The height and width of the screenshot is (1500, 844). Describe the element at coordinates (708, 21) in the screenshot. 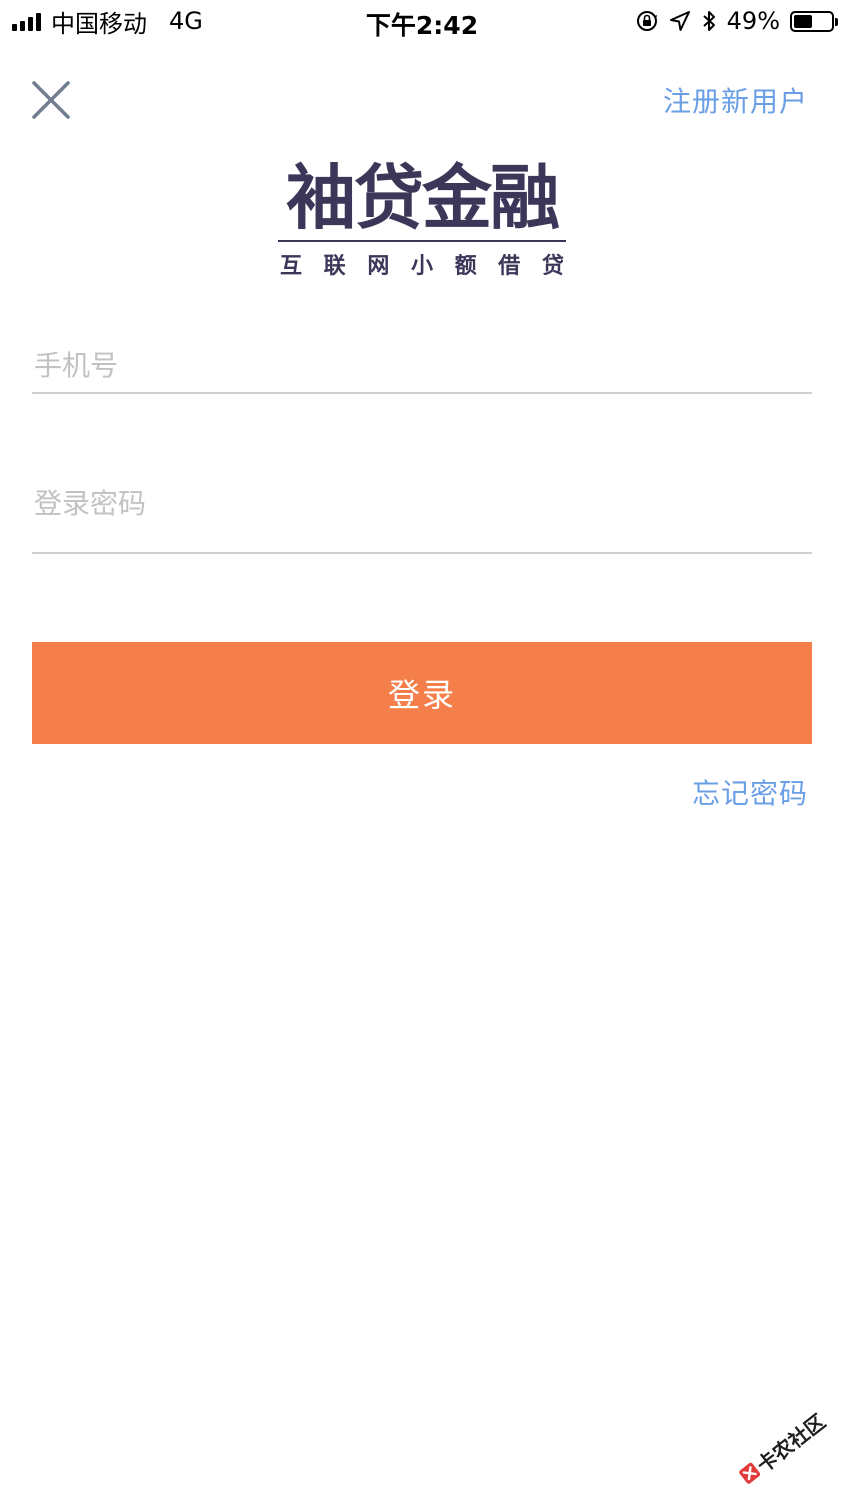

I see `bluetooth-icon` at that location.